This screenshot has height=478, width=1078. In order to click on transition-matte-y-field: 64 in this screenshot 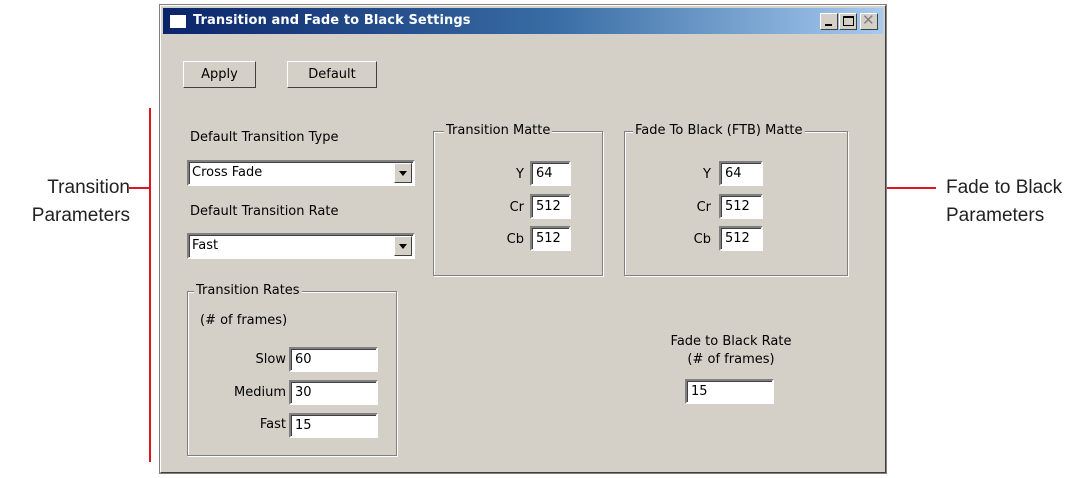, I will do `click(550, 173)`.